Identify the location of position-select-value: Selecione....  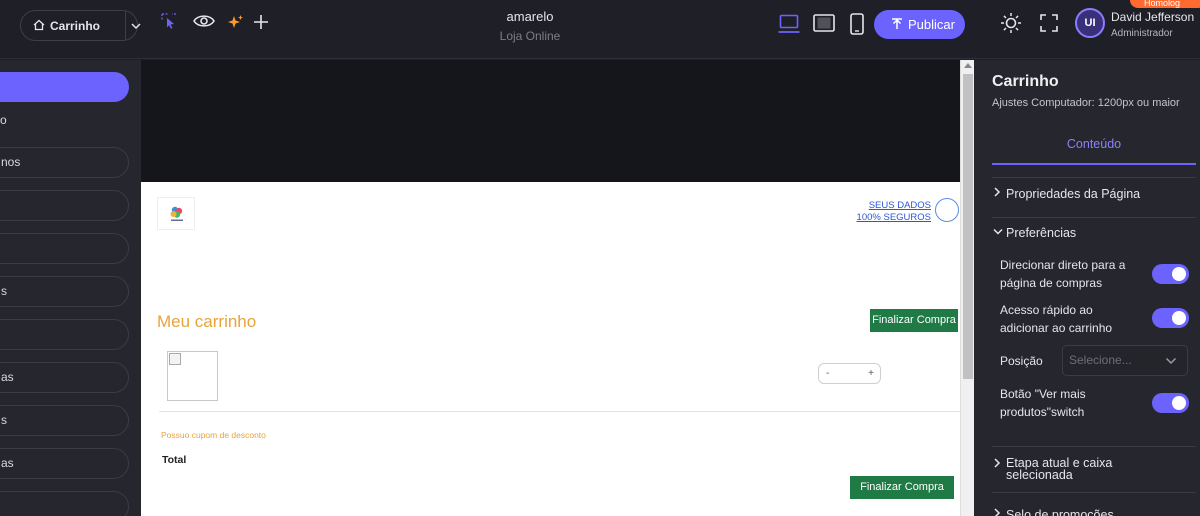
(1100, 360).